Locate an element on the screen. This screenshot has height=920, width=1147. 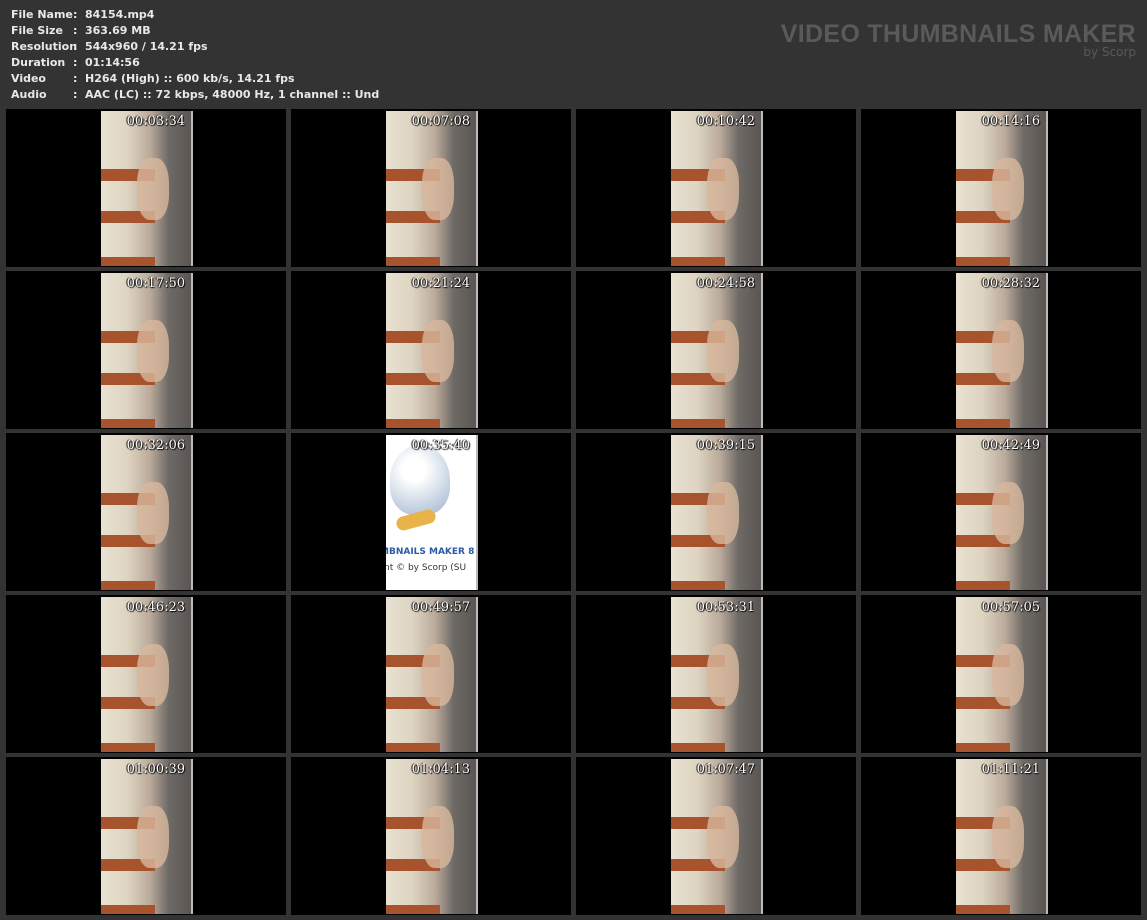
timestamp: 00:28:32 is located at coordinates (1010, 283).